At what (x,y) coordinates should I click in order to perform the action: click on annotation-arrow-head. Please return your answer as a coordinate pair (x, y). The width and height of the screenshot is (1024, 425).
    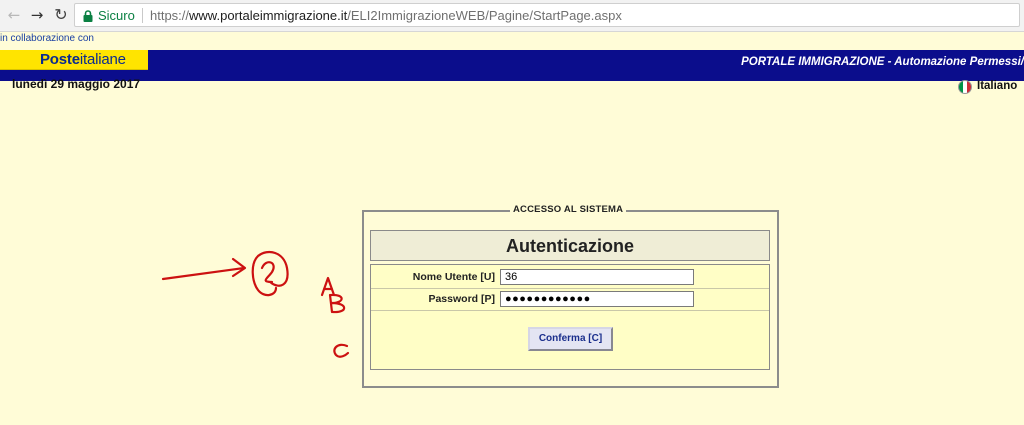
    Looking at the image, I should click on (239, 267).